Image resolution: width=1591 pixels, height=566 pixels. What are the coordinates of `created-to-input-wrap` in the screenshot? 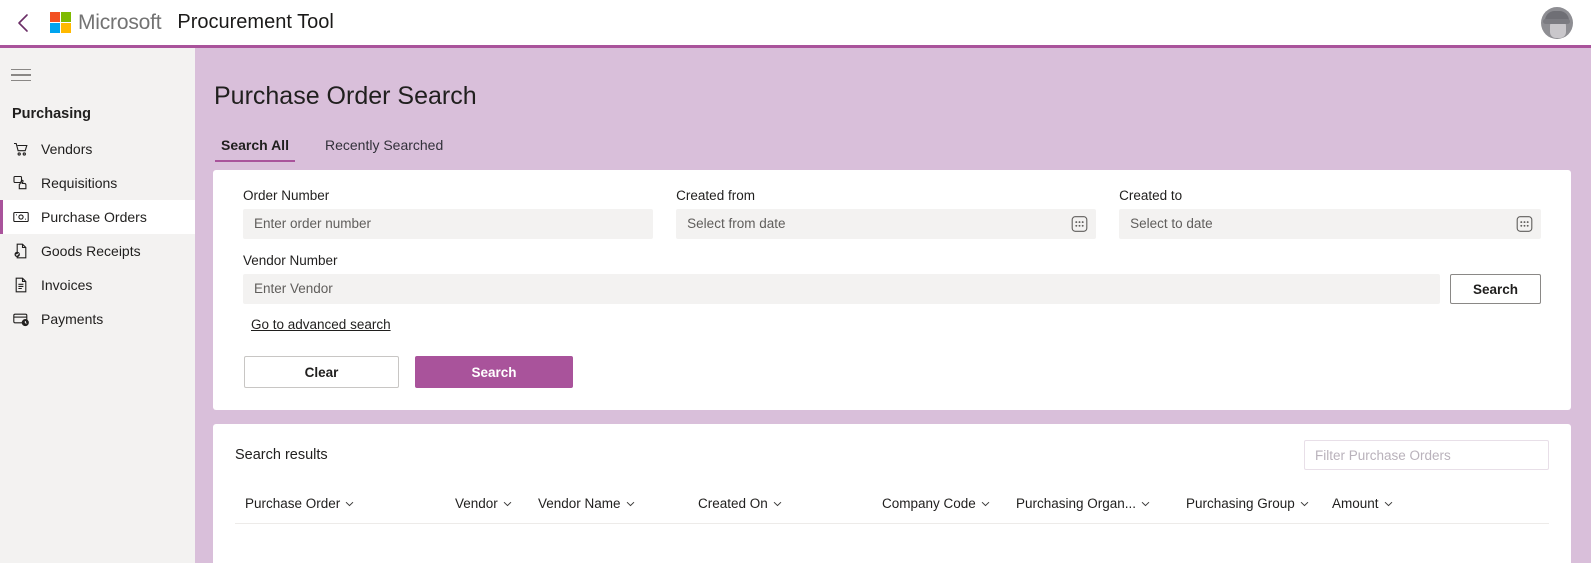 It's located at (1330, 224).